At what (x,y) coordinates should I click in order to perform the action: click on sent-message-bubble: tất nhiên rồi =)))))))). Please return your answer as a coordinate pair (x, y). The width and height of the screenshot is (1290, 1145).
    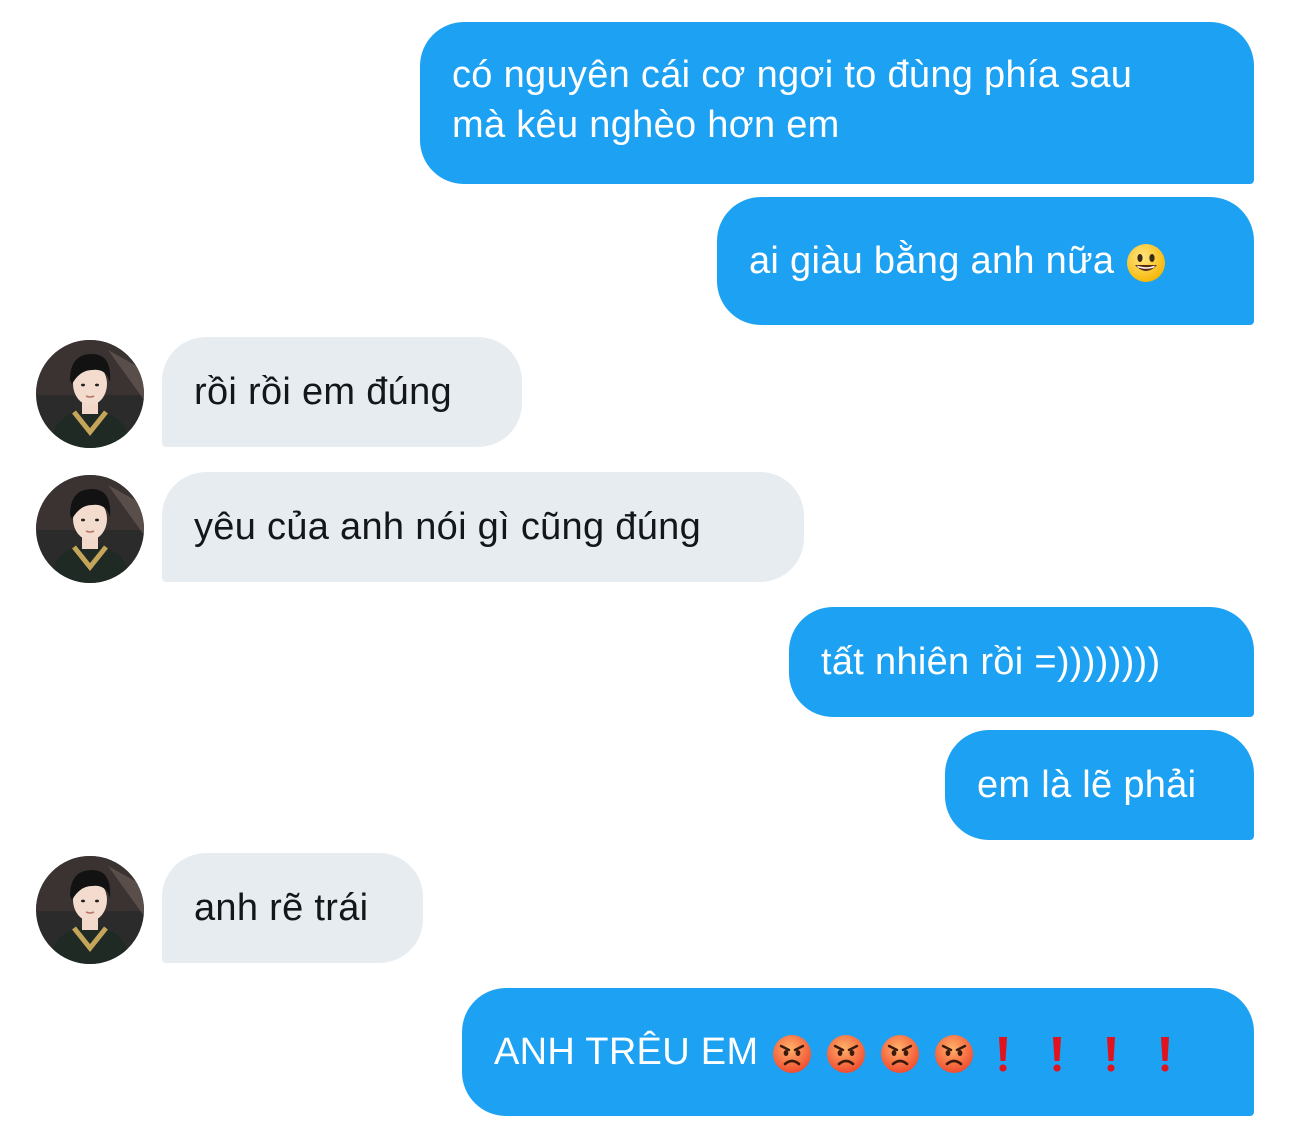
    Looking at the image, I should click on (1021, 662).